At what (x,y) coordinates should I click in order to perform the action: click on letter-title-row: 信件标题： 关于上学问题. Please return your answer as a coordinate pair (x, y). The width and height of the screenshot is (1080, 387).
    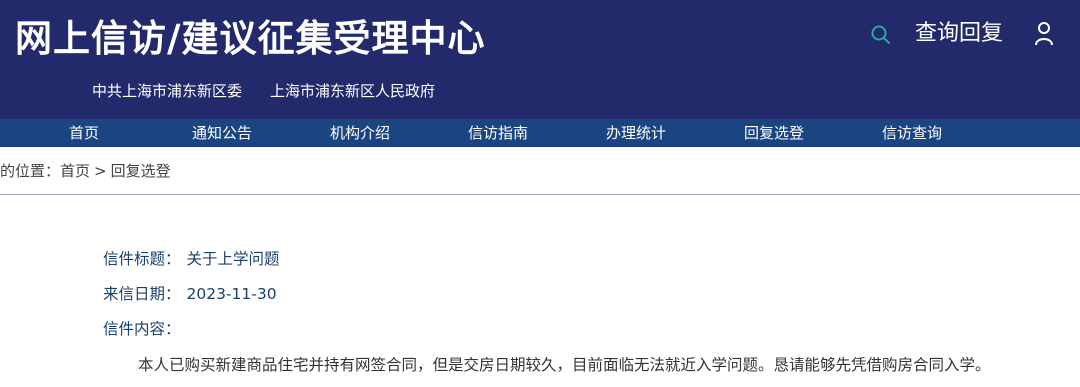
    Looking at the image, I should click on (191, 259).